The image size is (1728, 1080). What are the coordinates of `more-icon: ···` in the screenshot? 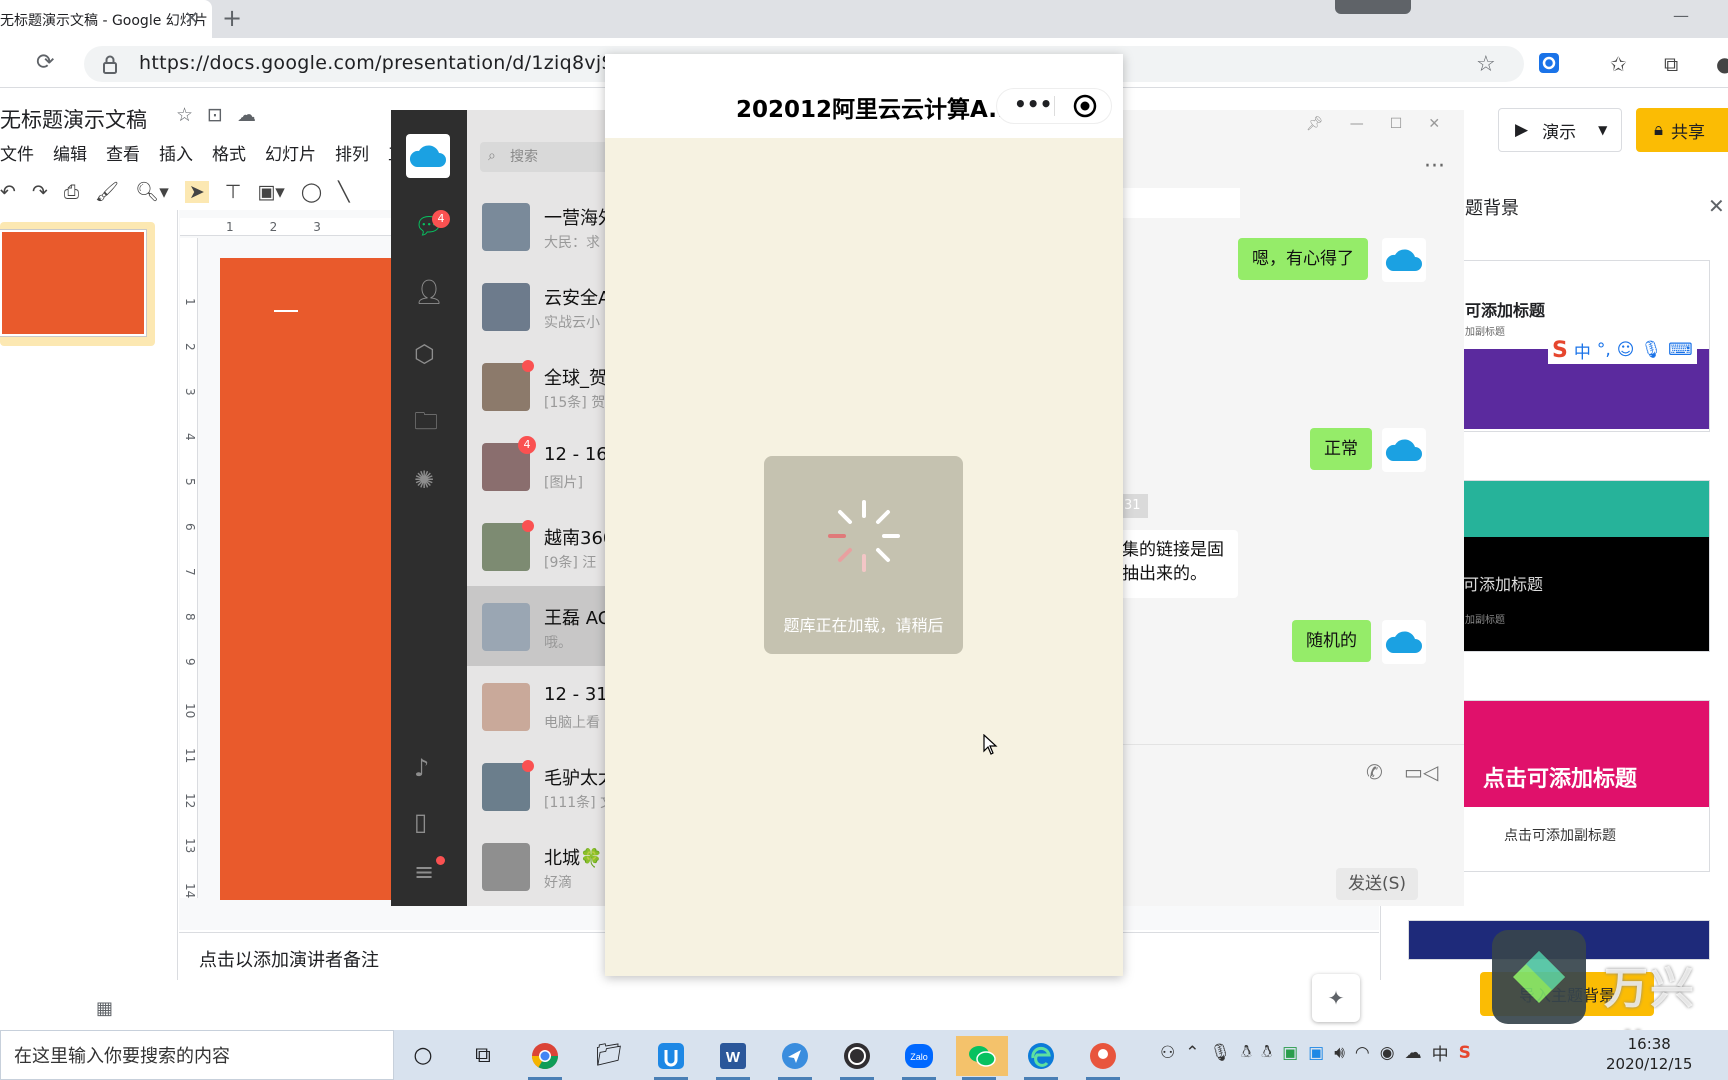 It's located at (1434, 166).